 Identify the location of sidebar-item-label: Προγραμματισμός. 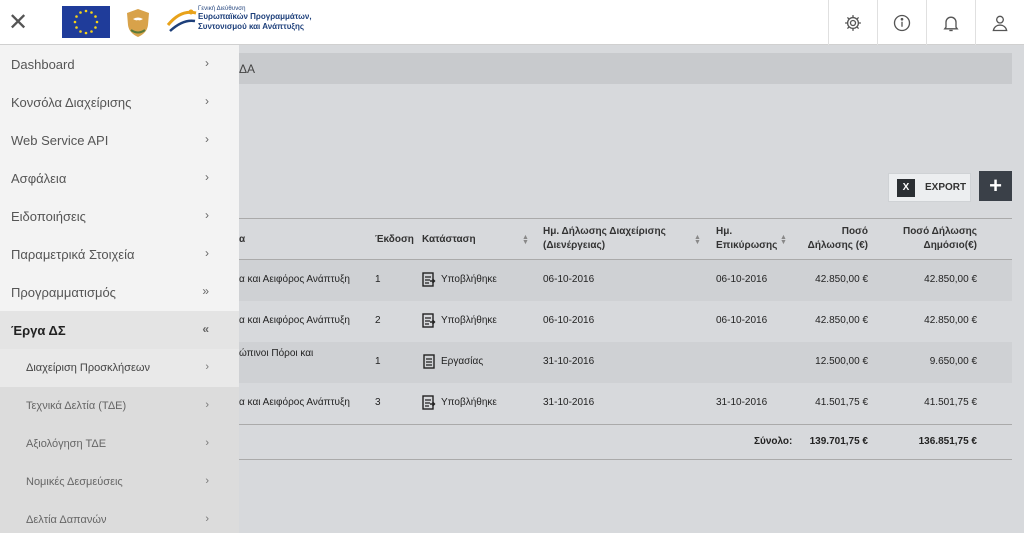
(63, 292).